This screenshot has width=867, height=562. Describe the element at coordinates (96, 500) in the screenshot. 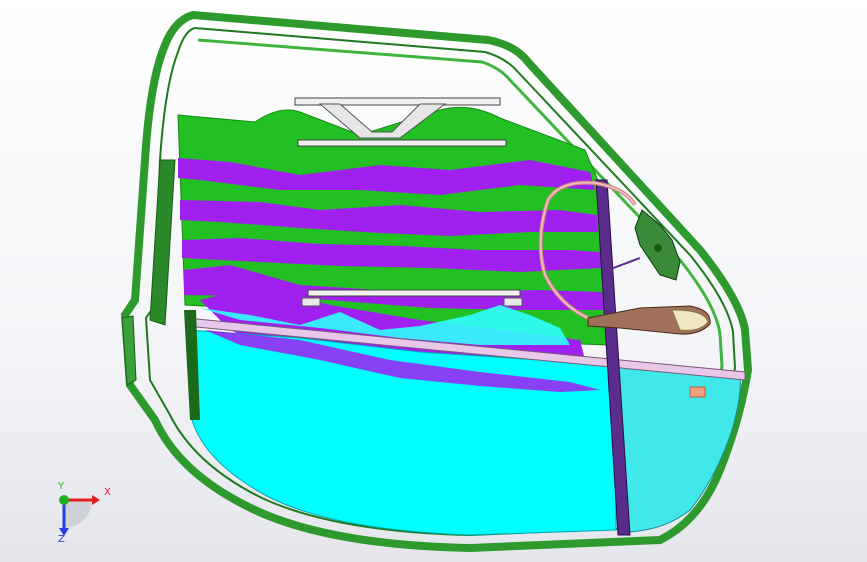

I see `x-axis-head` at that location.